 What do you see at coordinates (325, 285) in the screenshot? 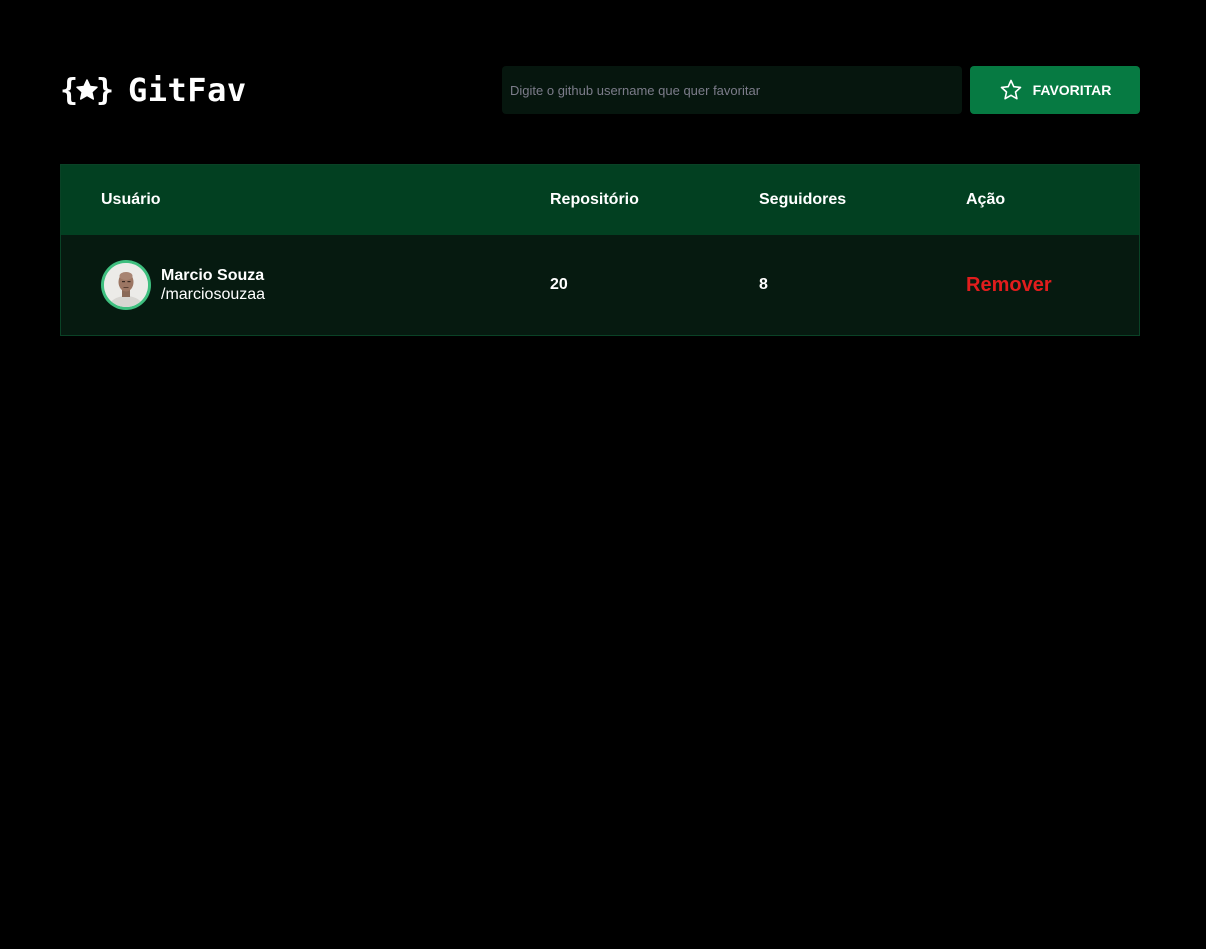
I see `user-info: Marcio Souza /marciosouzaa` at bounding box center [325, 285].